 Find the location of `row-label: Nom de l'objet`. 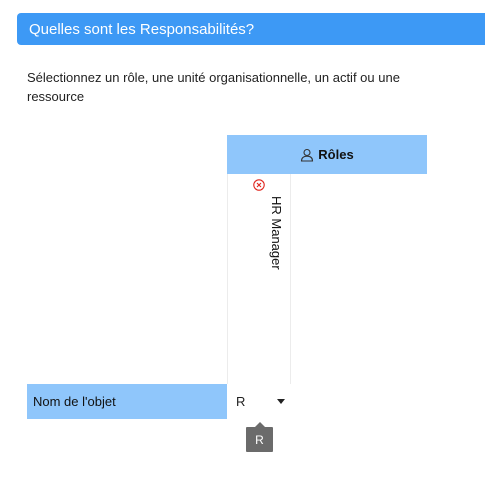

row-label: Nom de l'objet is located at coordinates (127, 401).